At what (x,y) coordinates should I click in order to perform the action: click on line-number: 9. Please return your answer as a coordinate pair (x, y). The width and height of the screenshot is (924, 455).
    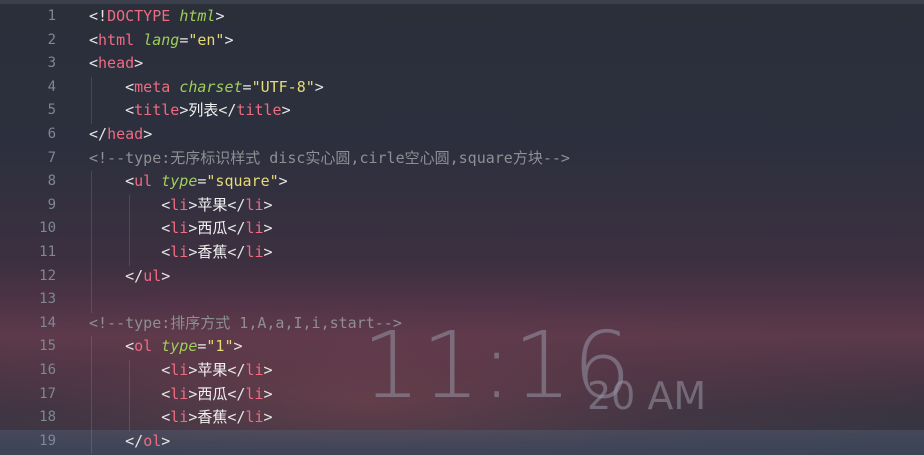
    Looking at the image, I should click on (51, 204).